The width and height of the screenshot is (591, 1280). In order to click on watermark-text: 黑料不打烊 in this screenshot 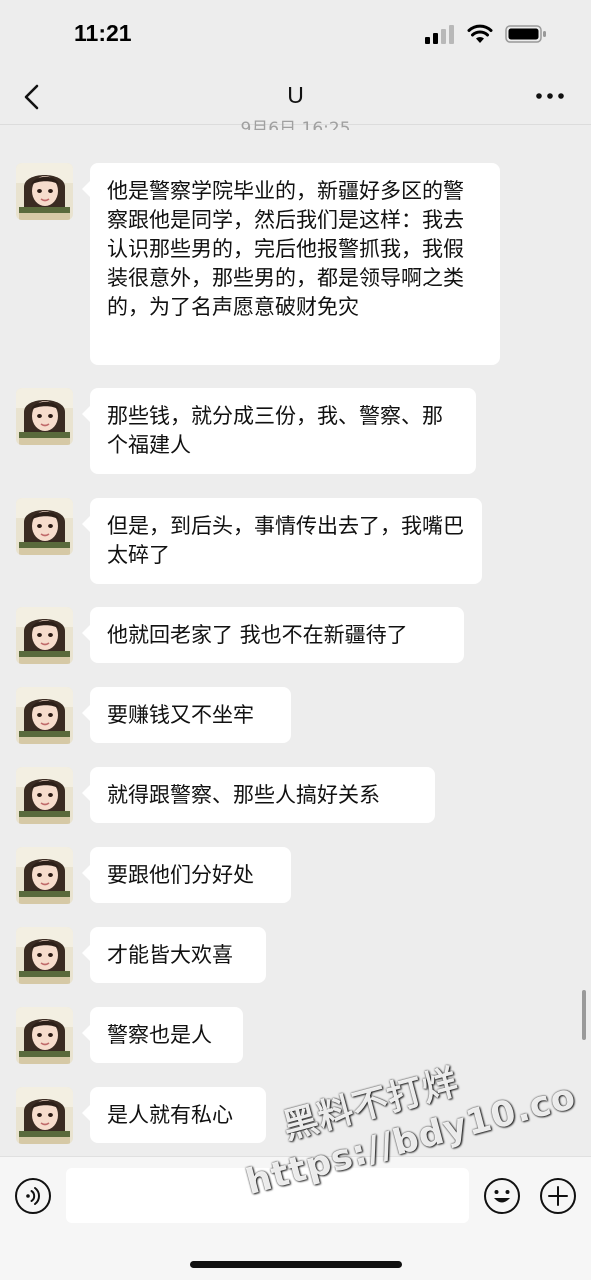, I will do `click(371, 1105)`.